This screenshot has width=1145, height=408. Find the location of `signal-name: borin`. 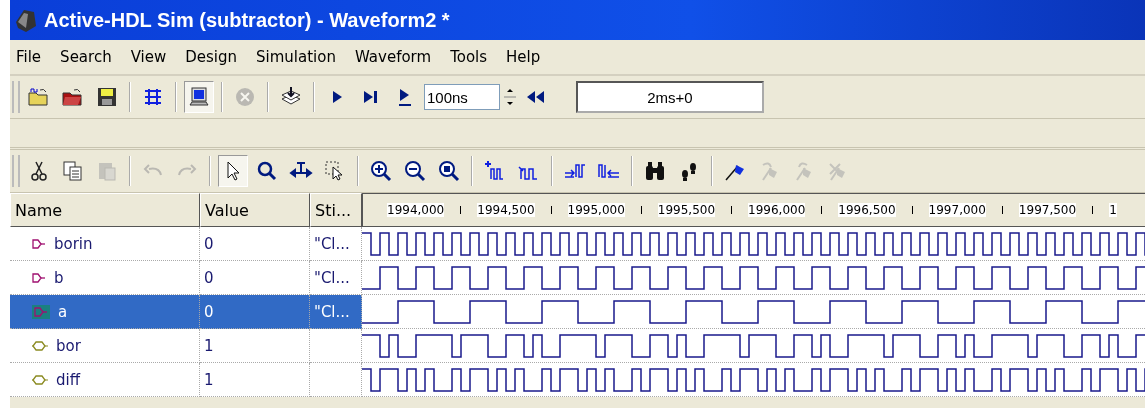

signal-name: borin is located at coordinates (73, 243).